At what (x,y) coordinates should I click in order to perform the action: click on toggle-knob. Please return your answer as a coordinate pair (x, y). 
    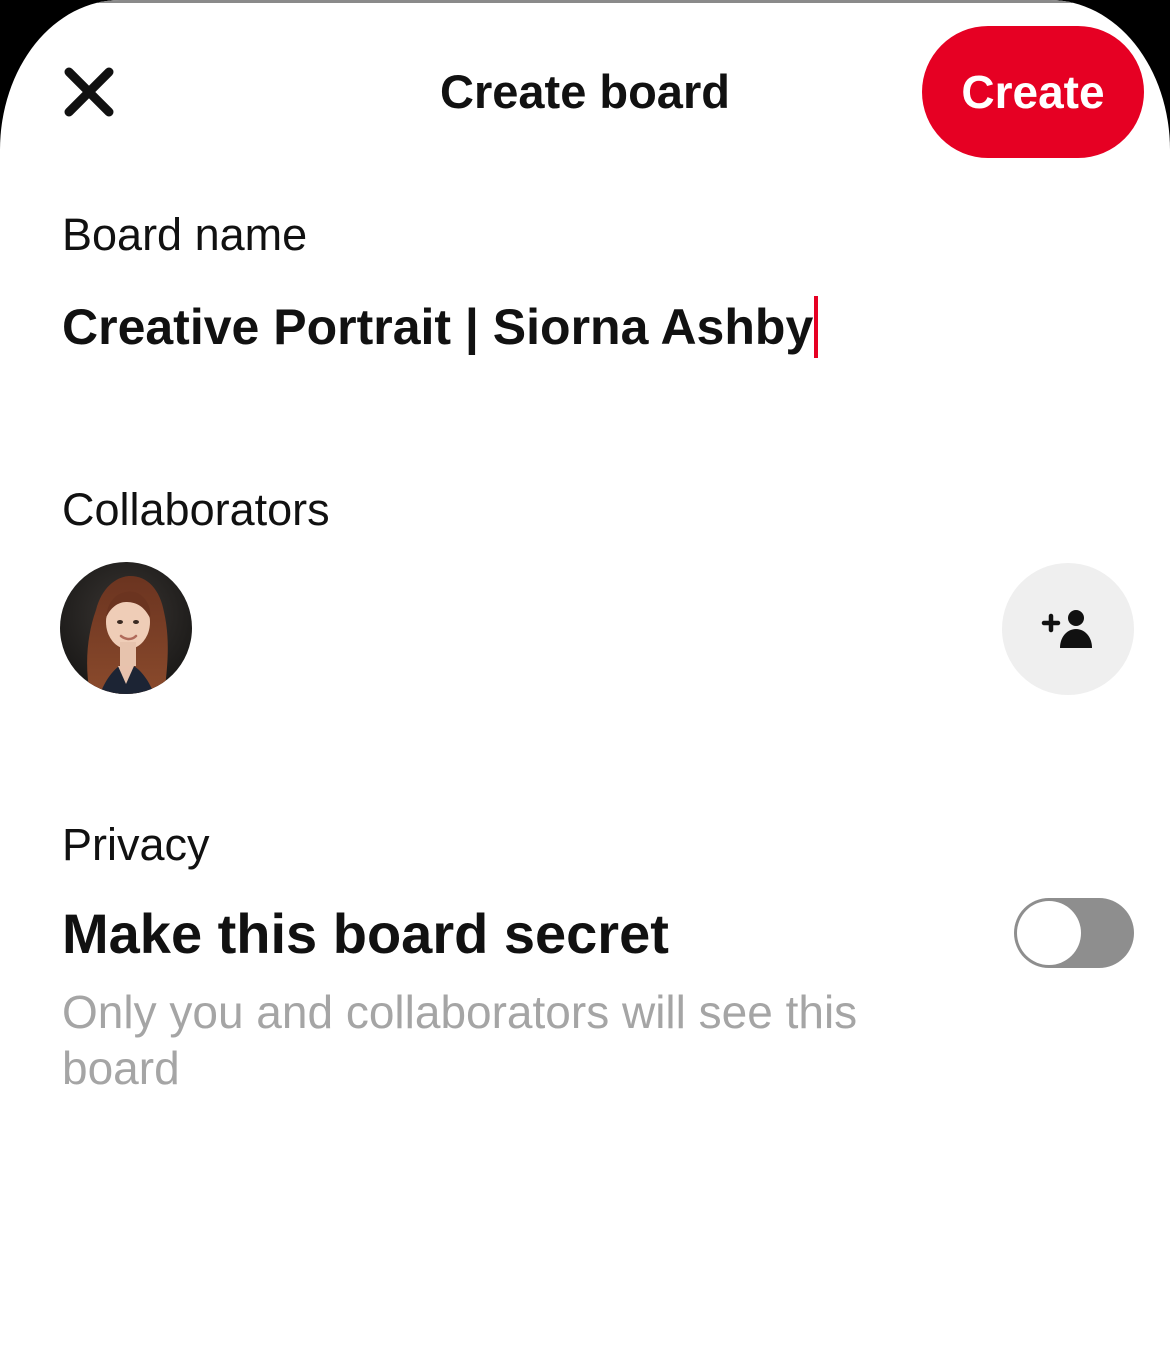
    Looking at the image, I should click on (1049, 933).